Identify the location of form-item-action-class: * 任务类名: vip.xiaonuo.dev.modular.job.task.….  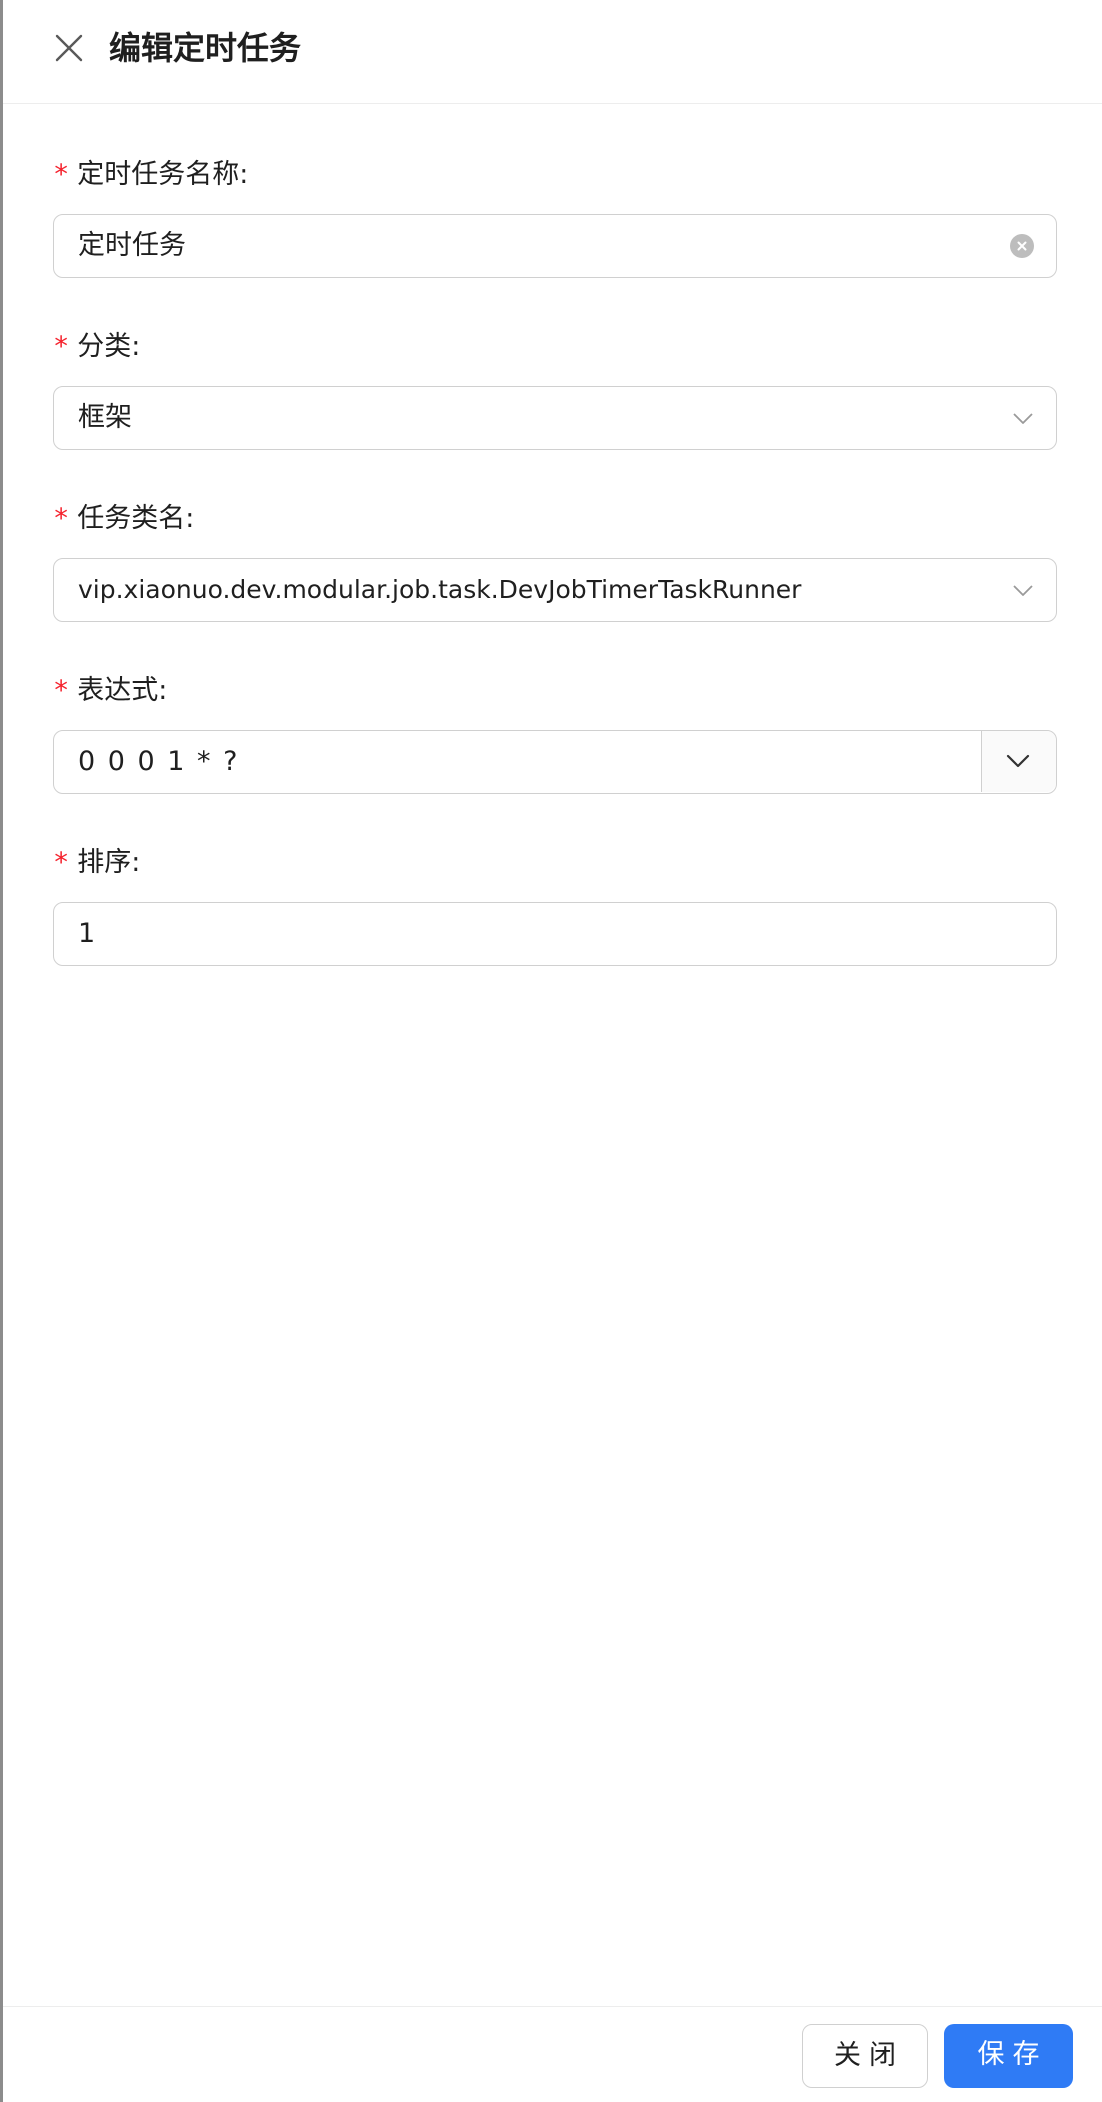
(555, 580).